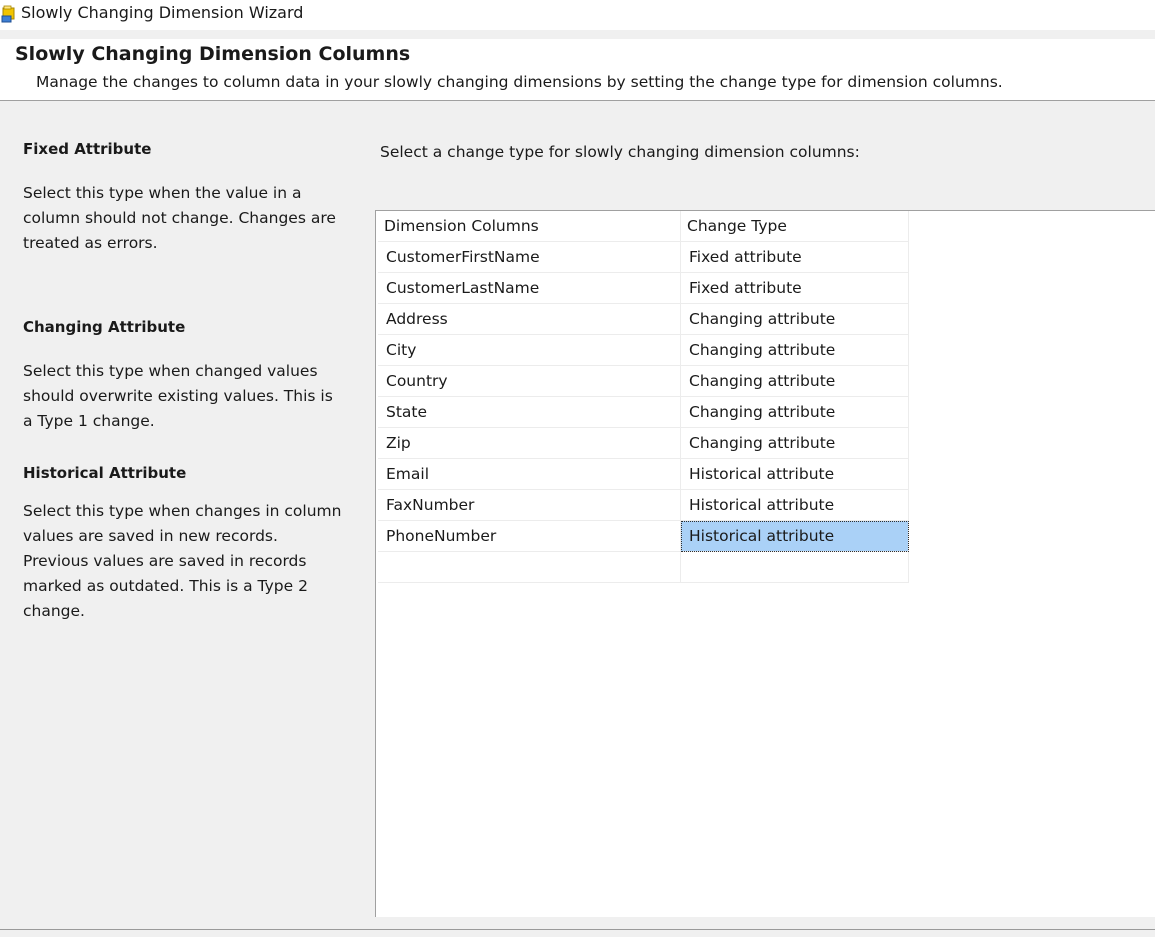 Image resolution: width=1155 pixels, height=937 pixels. I want to click on table-row-selected: PhoneNumber Historical attribute, so click(643, 536).